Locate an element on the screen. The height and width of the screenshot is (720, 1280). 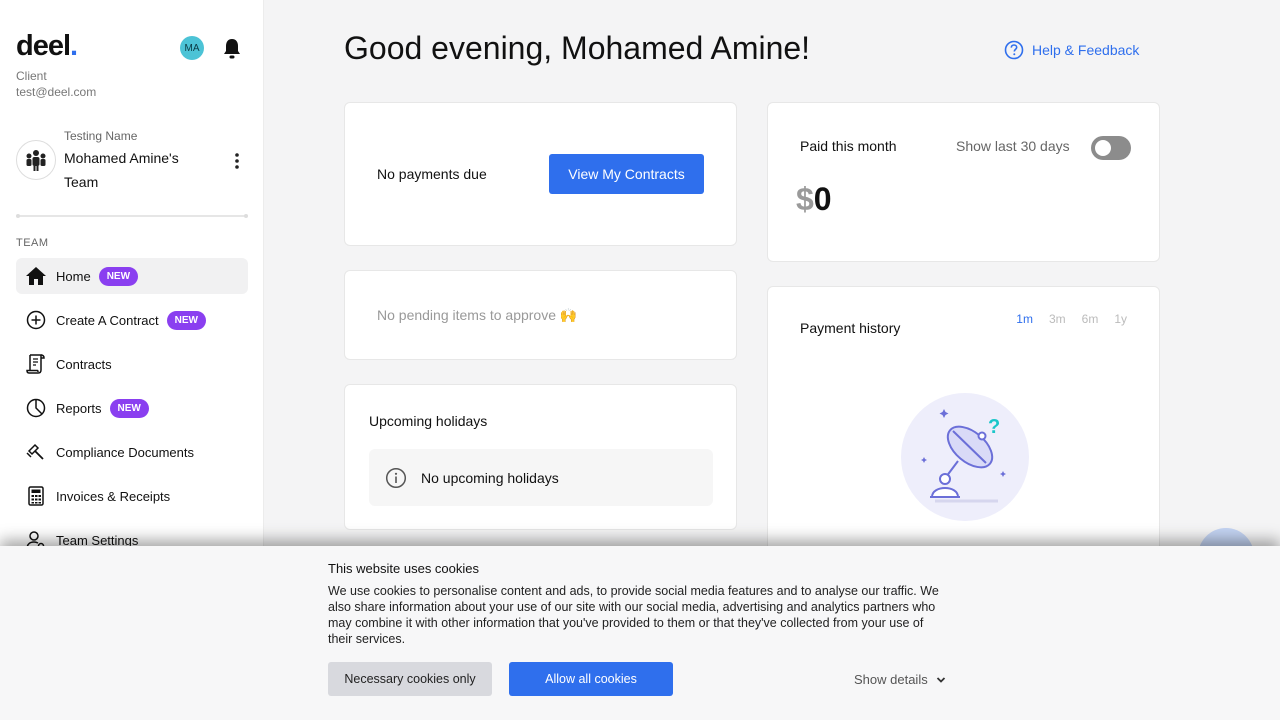
calculator-icon is located at coordinates (36, 496).